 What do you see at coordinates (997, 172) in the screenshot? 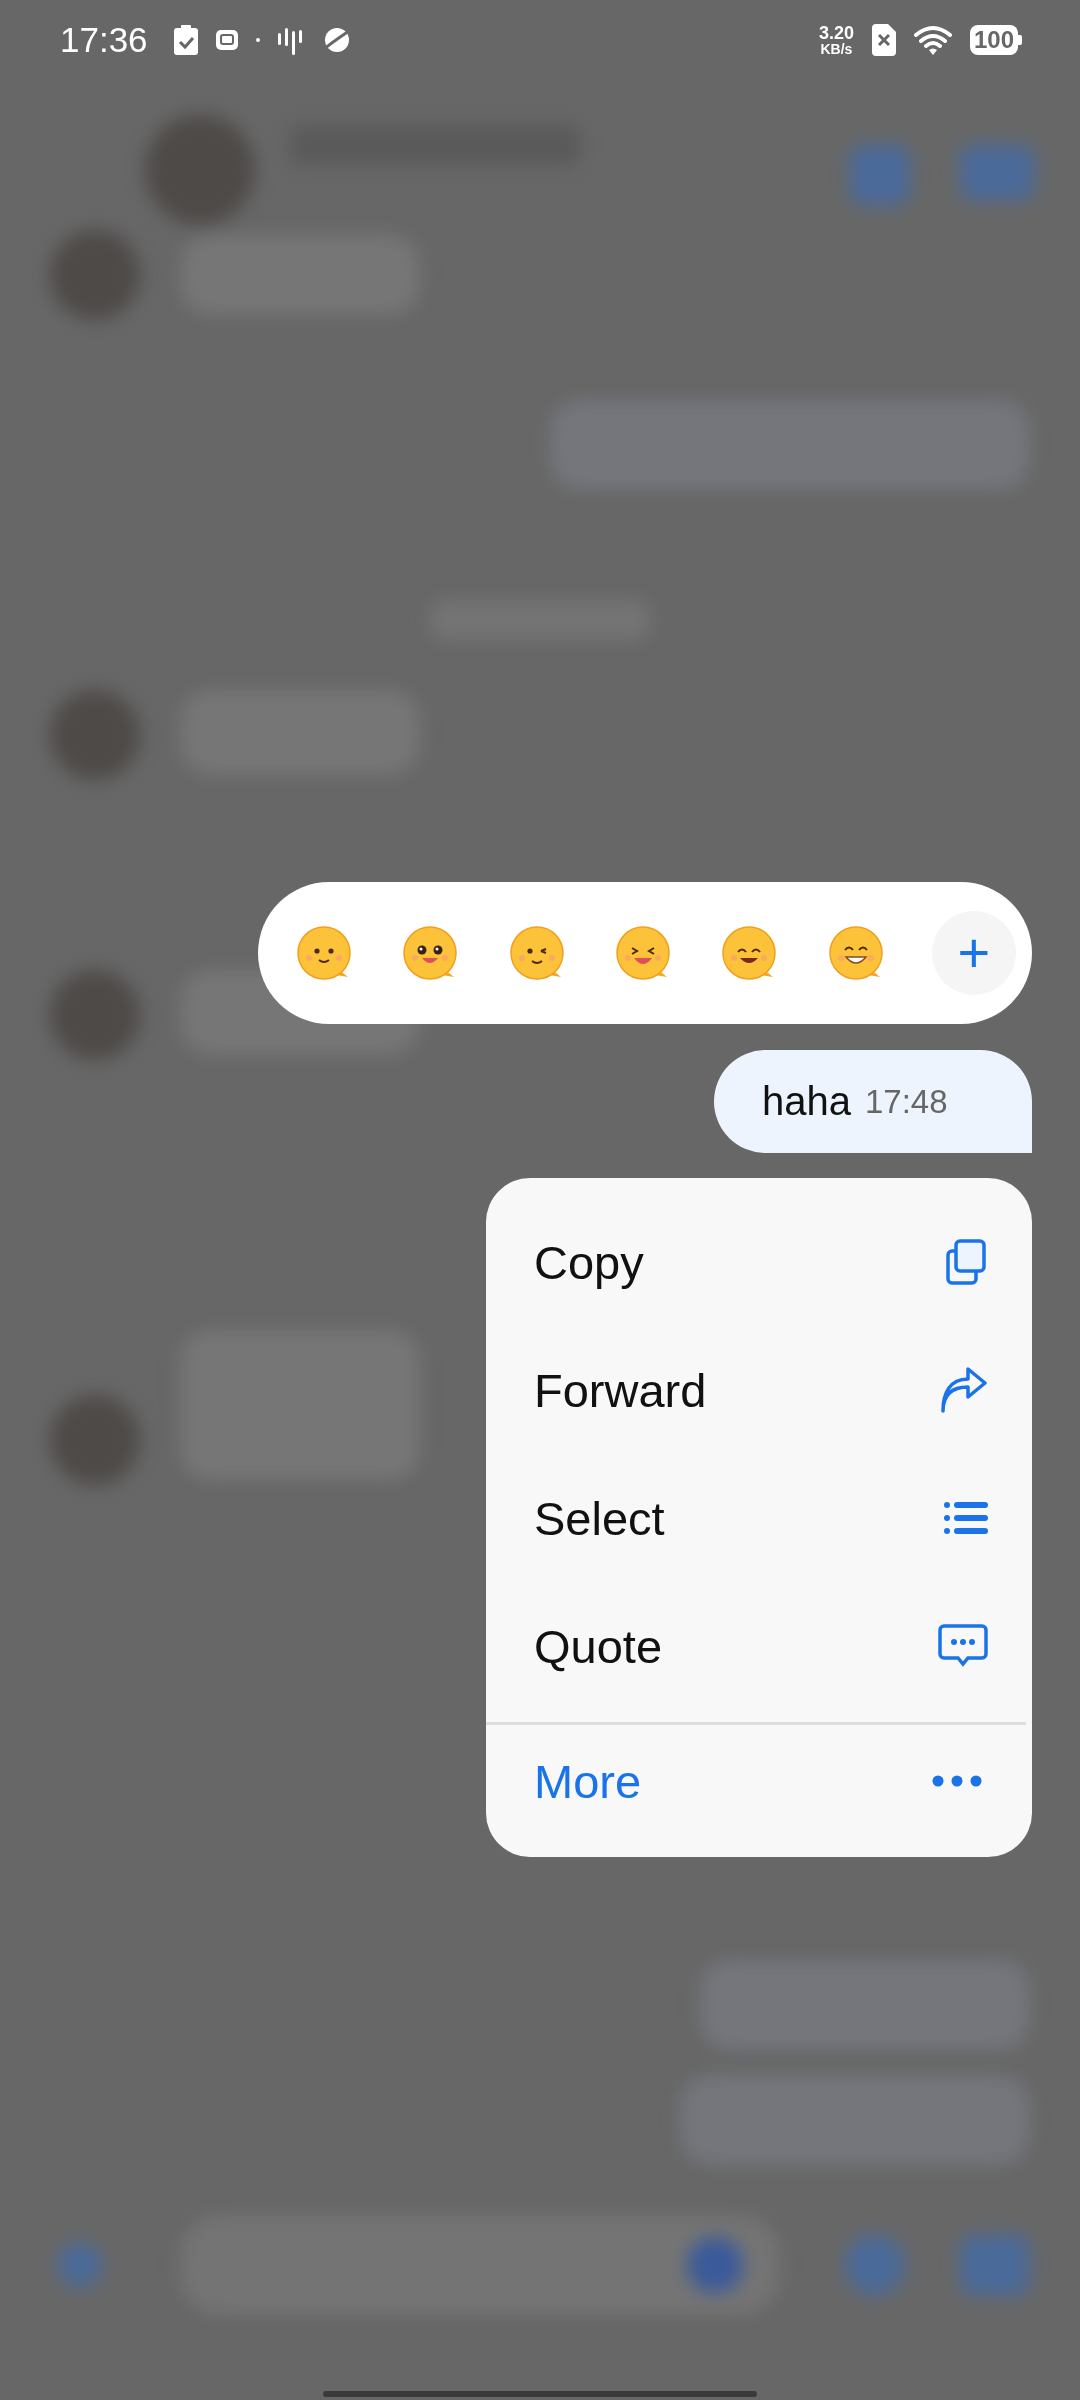
I see `blurred-video-icon` at bounding box center [997, 172].